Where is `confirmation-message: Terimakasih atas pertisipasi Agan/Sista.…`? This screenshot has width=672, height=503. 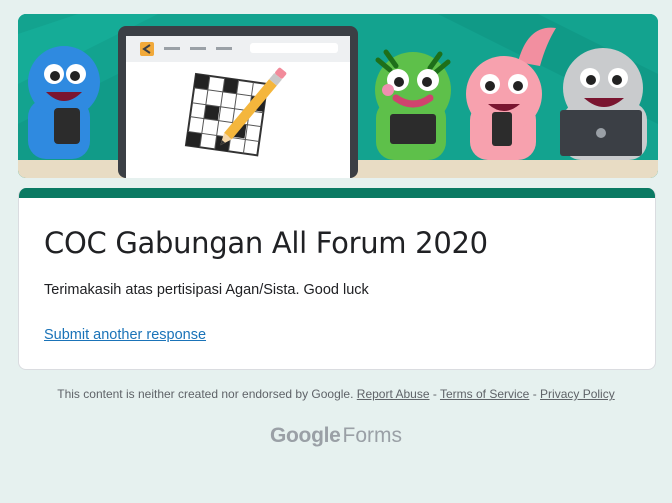 confirmation-message: Terimakasih atas pertisipasi Agan/Sista.… is located at coordinates (206, 290).